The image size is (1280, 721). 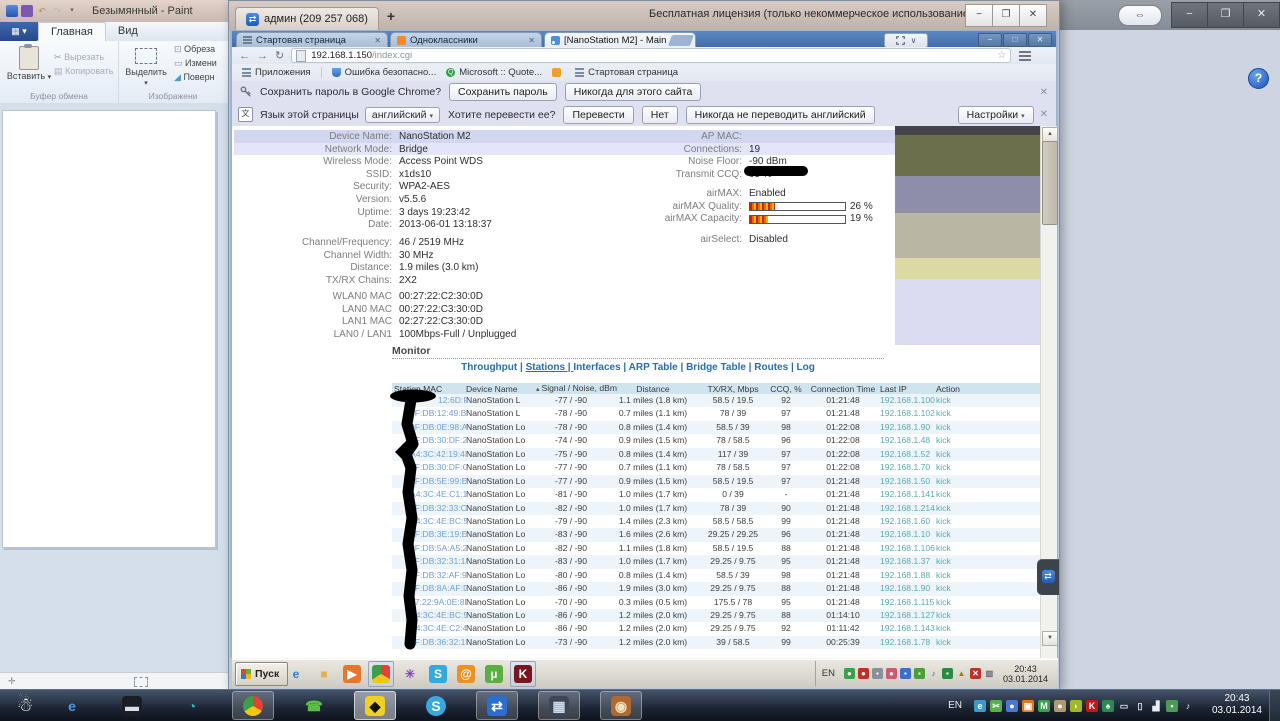 I want to click on paint-icon: ◉, so click(x=621, y=705).